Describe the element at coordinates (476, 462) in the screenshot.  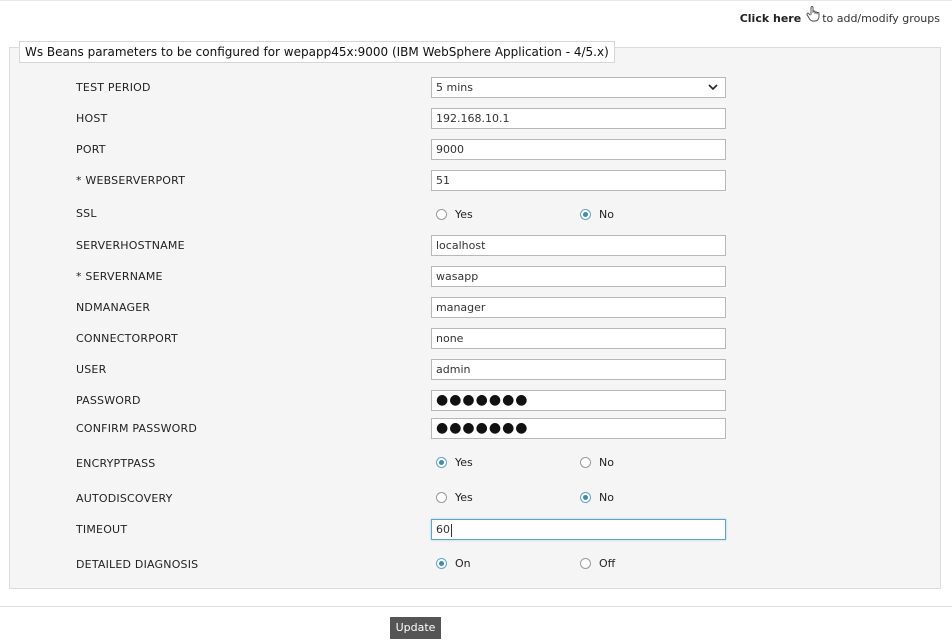
I see `row-encryptpass: ENCRYPTPASS Yes No` at that location.